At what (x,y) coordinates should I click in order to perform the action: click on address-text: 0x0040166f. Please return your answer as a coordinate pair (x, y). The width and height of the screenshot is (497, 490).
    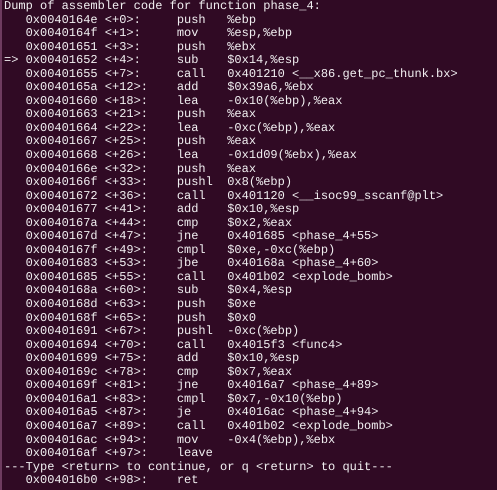
    Looking at the image, I should click on (62, 182).